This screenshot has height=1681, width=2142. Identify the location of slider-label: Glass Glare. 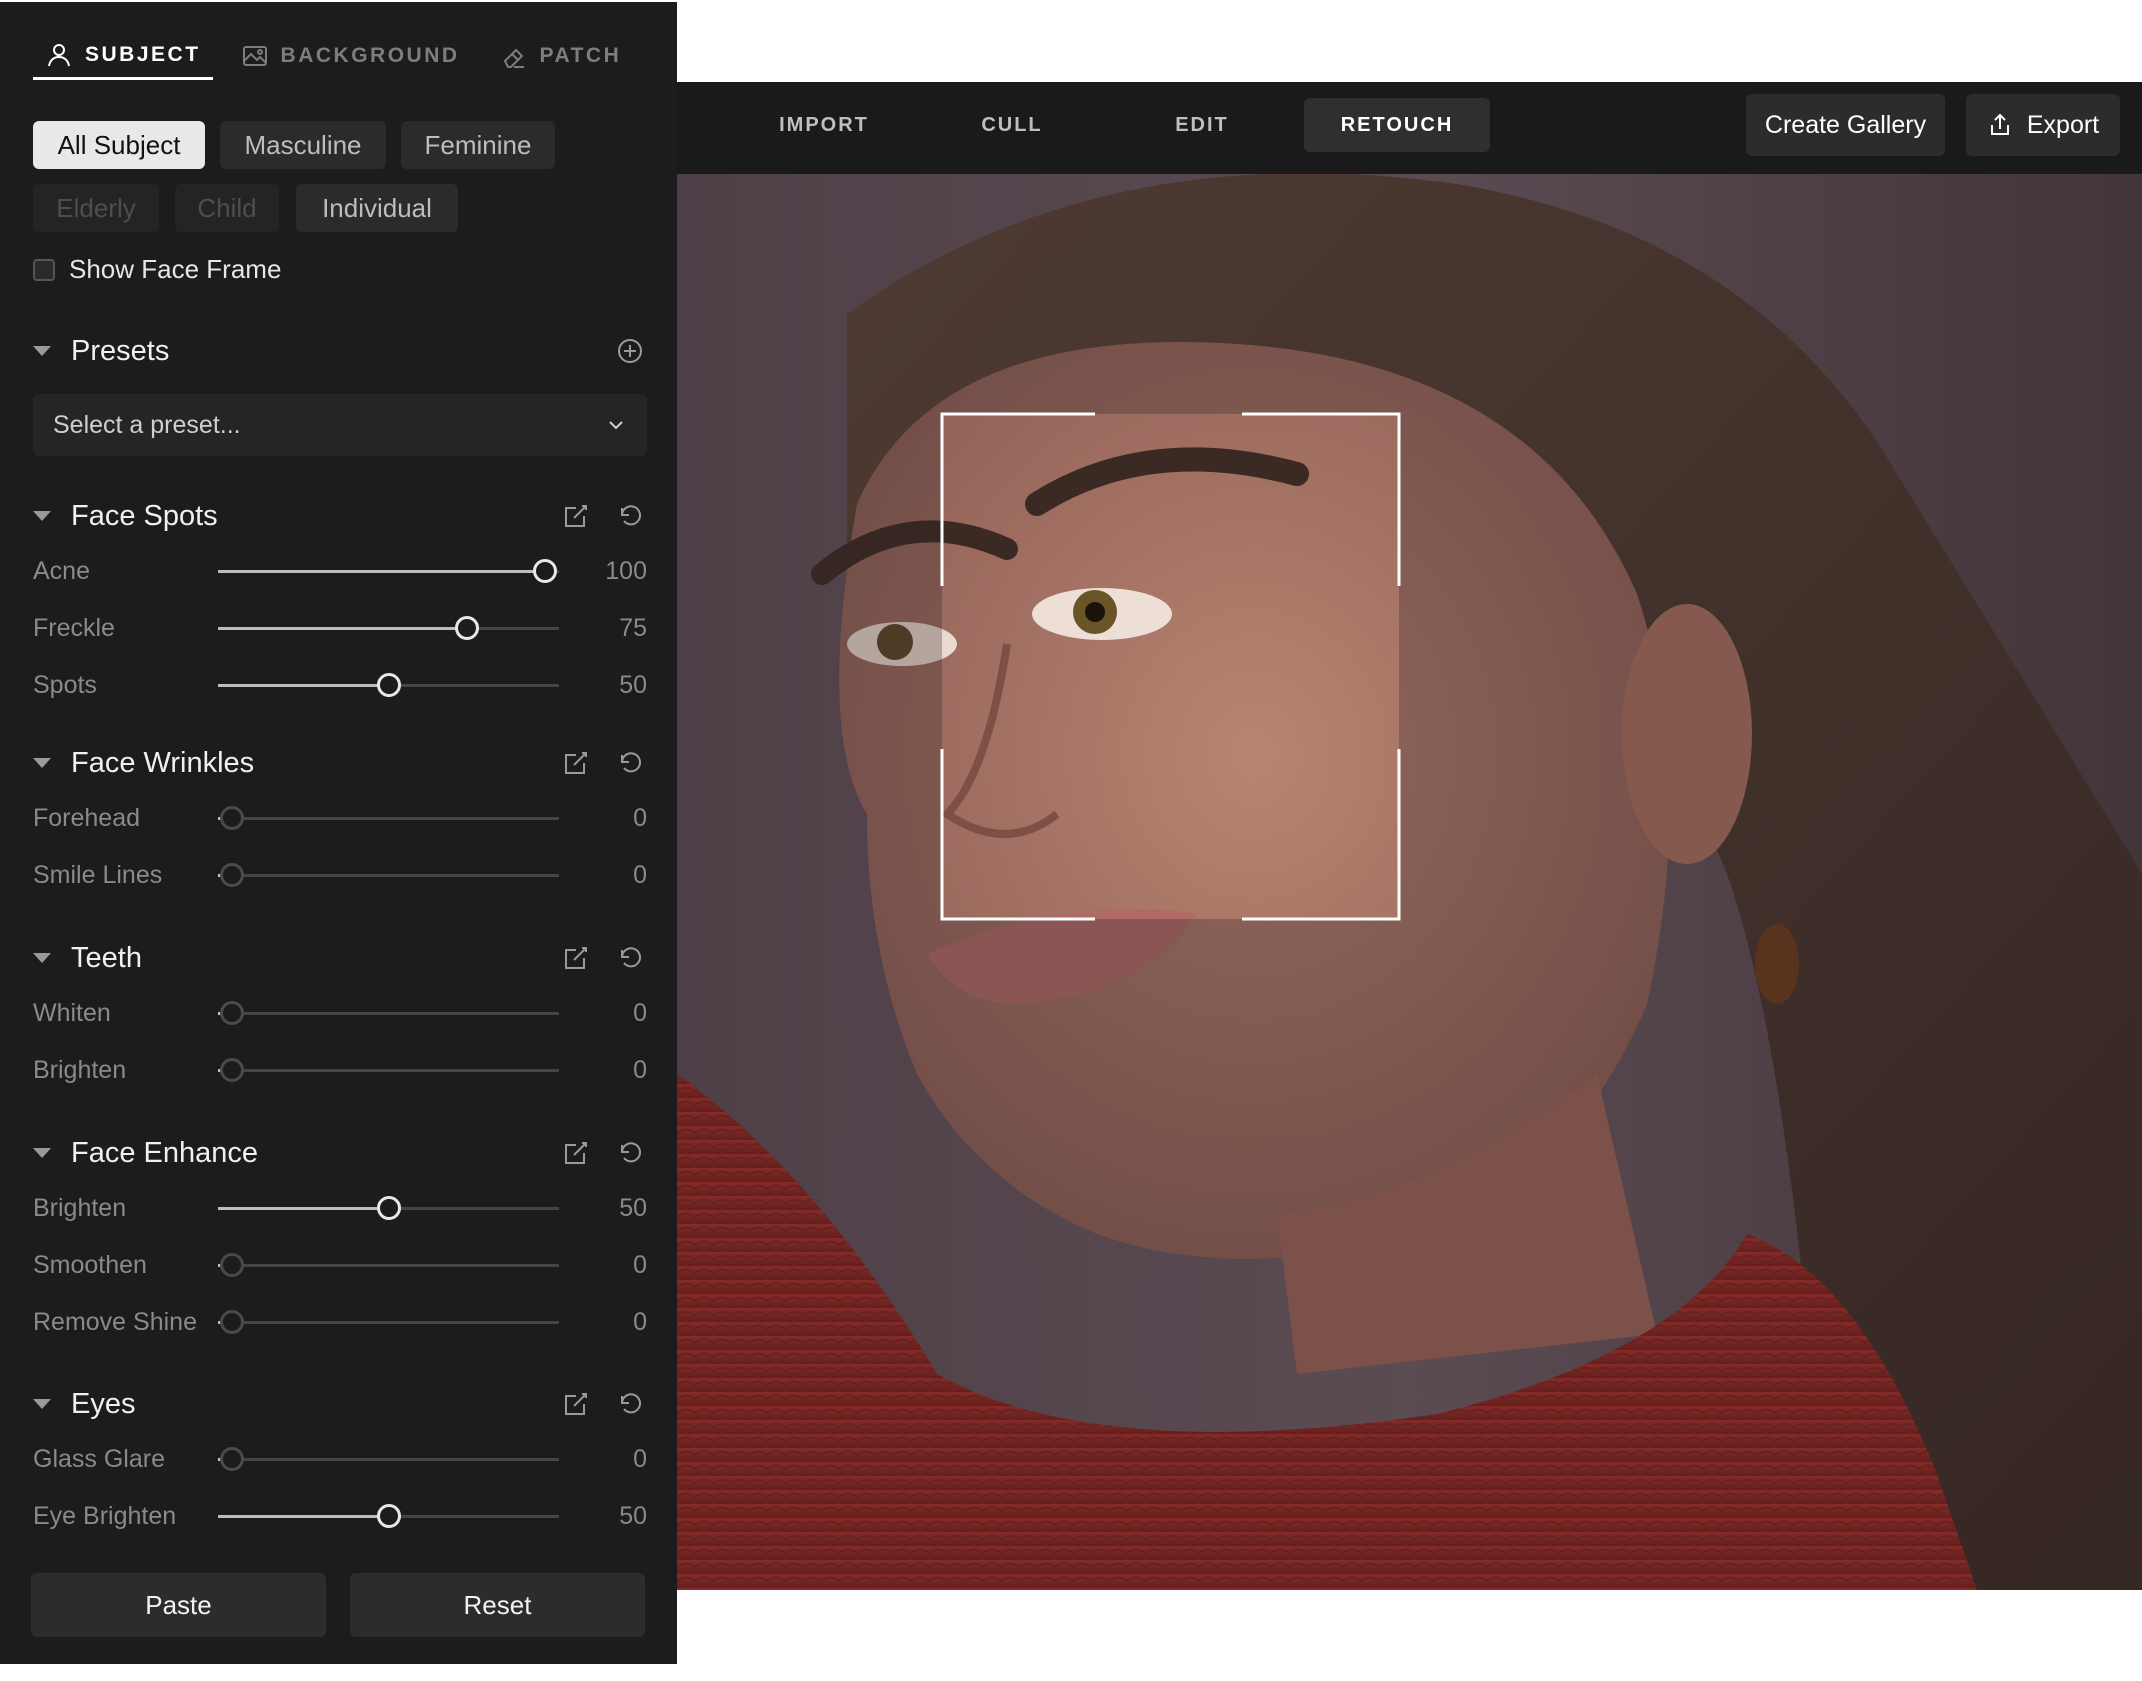
(99, 1458).